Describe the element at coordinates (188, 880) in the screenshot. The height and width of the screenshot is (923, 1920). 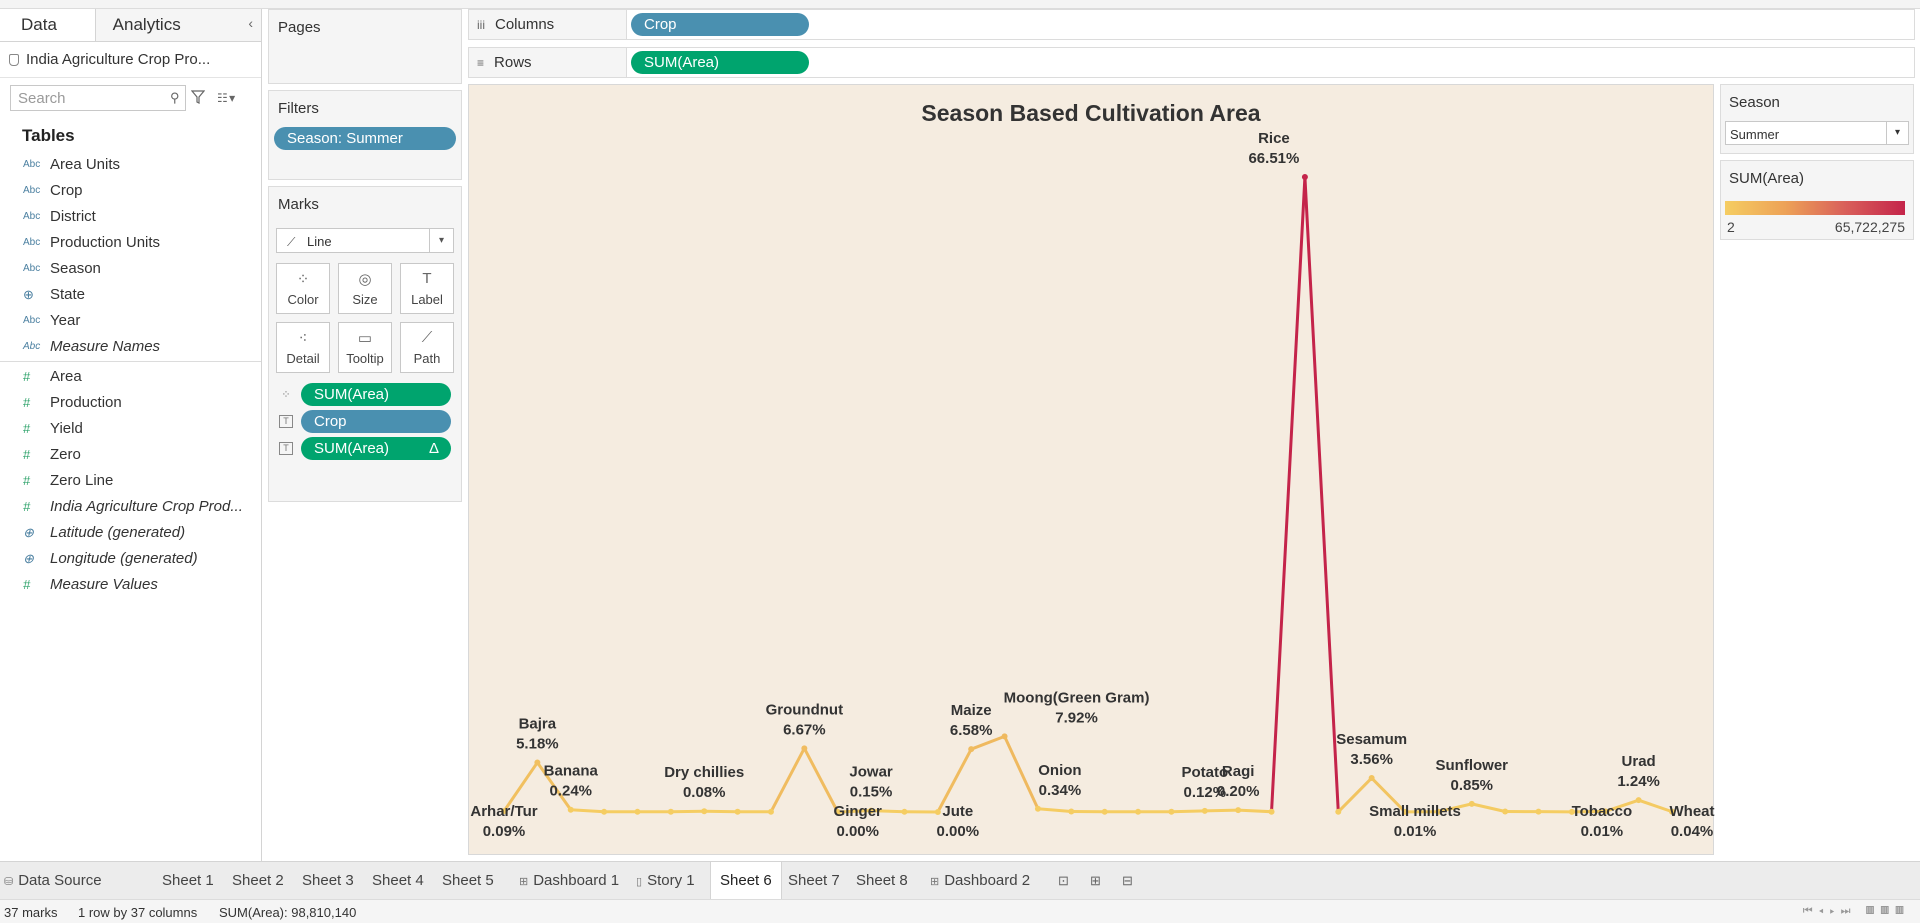
I see `tab-sheet-1: Sheet 1` at that location.